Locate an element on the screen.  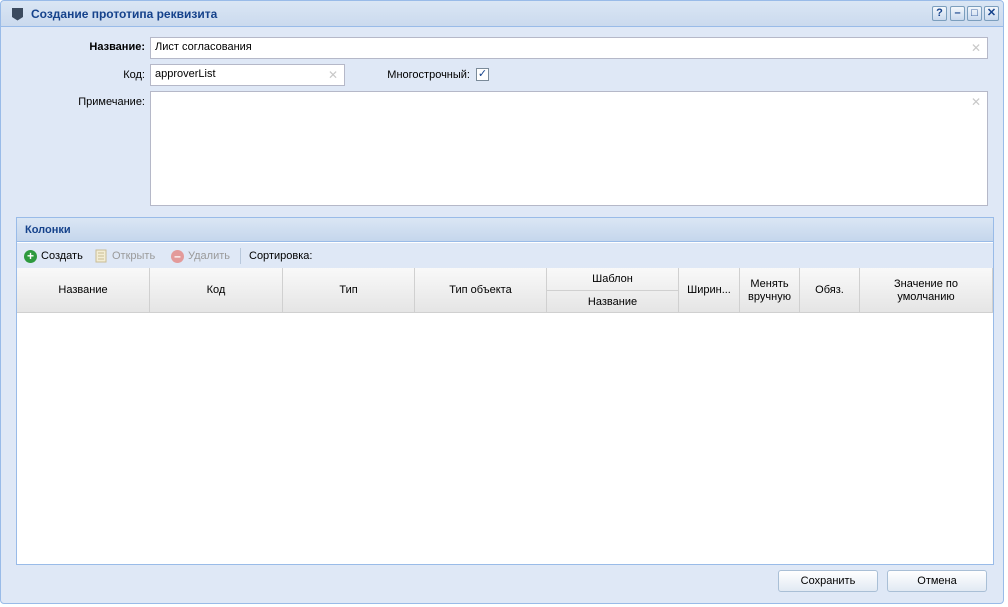
header-required: Обяз. is located at coordinates (830, 290).